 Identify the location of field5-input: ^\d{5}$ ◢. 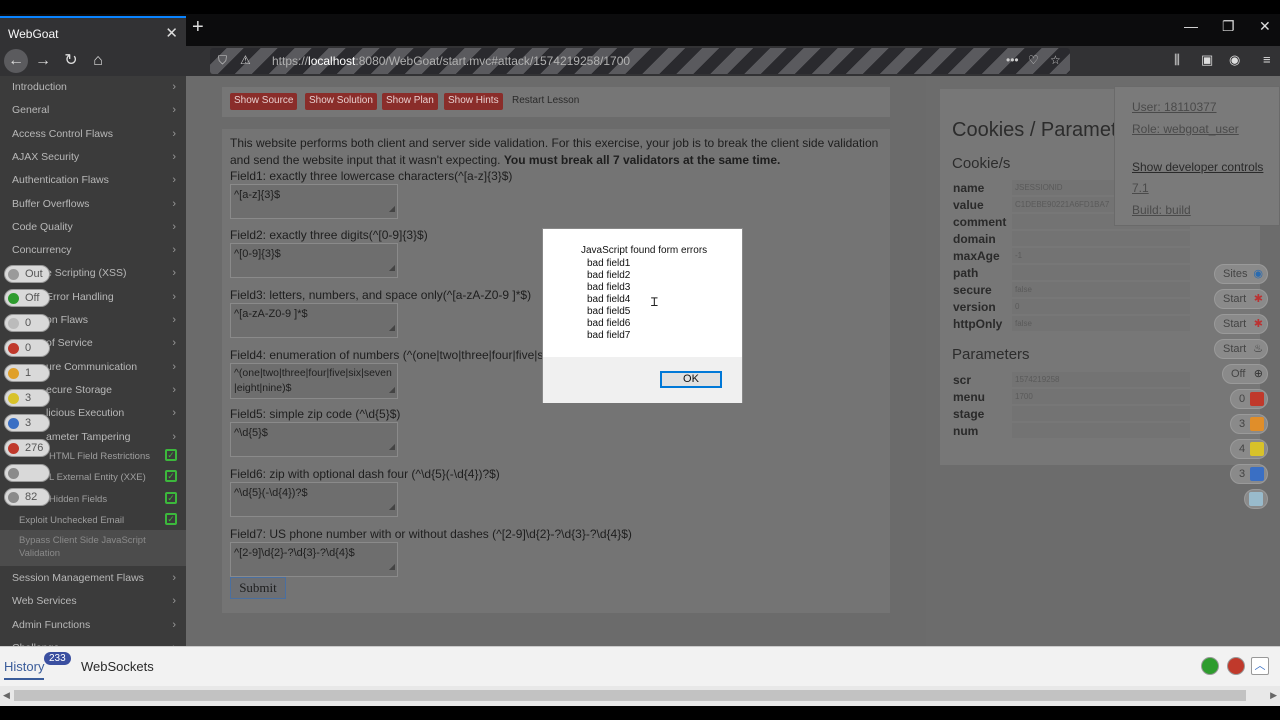
(314, 439).